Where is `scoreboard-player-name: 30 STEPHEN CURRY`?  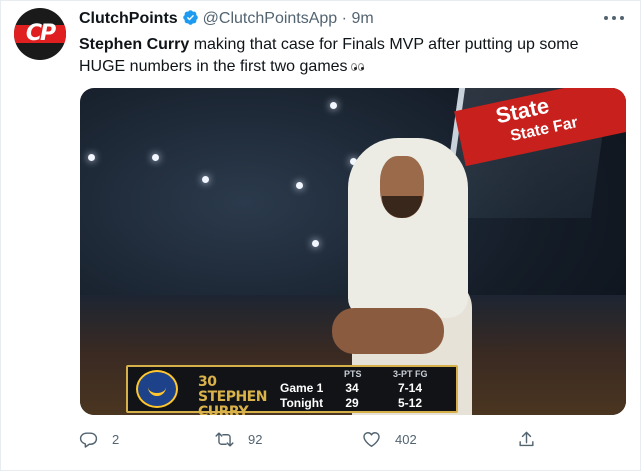
scoreboard-player-name: 30 STEPHEN CURRY is located at coordinates (238, 395).